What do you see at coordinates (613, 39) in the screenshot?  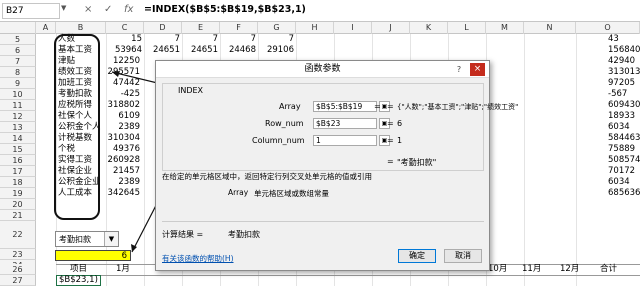 I see `cell-o5: 43` at bounding box center [613, 39].